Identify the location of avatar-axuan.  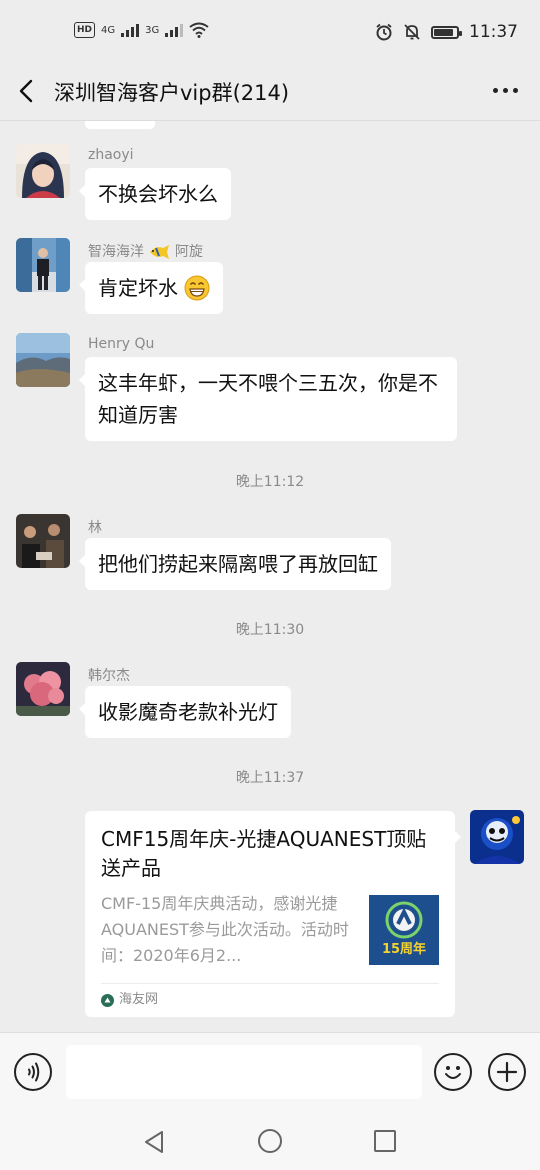
(43, 265).